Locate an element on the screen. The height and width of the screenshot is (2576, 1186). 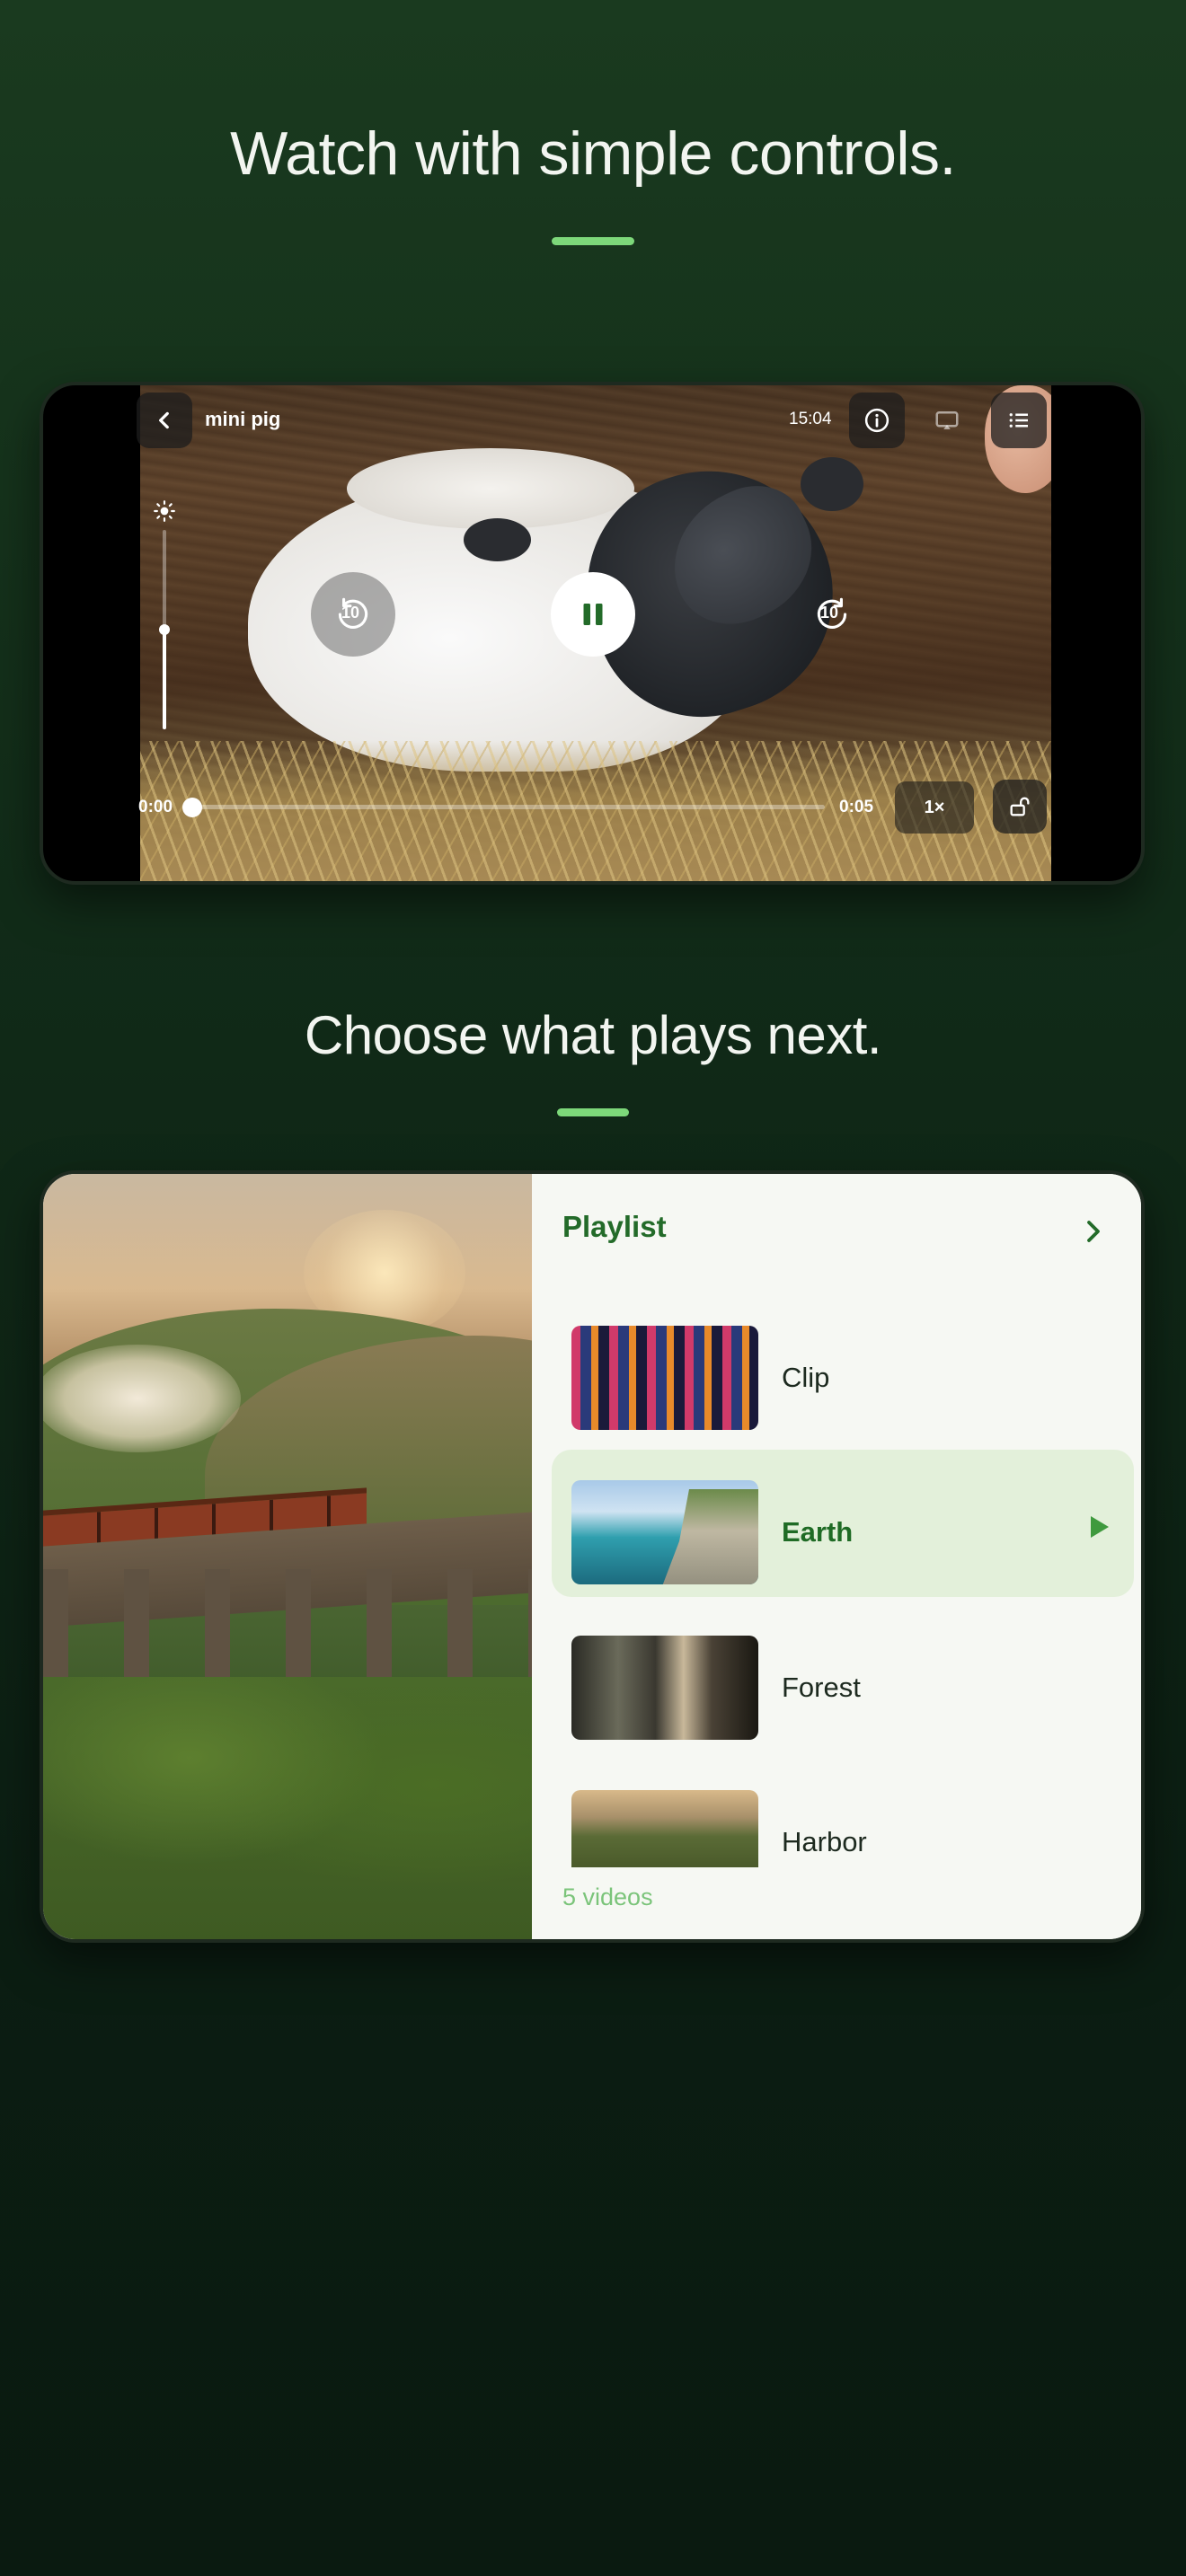
back-button is located at coordinates (164, 420).